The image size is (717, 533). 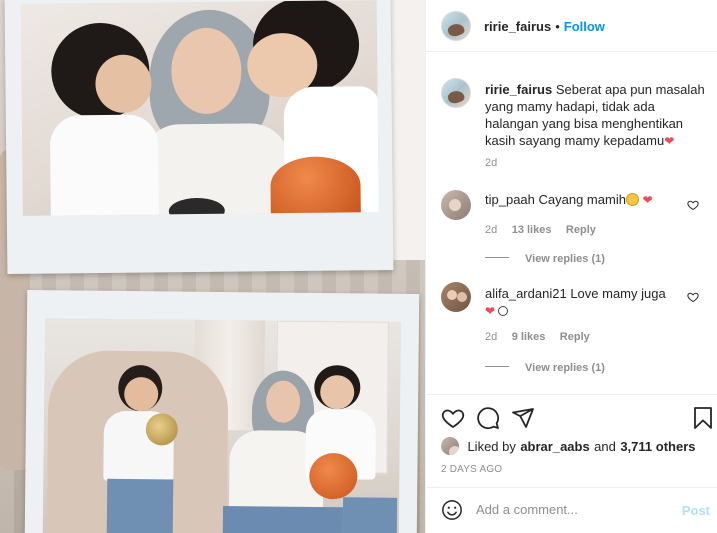 I want to click on comment-meta: 2d 9 likes Reply, so click(x=537, y=336).